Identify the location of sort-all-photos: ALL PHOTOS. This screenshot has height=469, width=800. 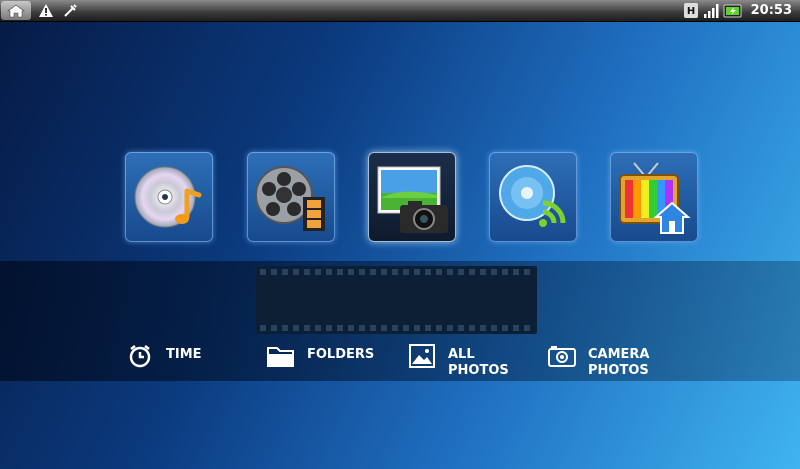
(463, 361).